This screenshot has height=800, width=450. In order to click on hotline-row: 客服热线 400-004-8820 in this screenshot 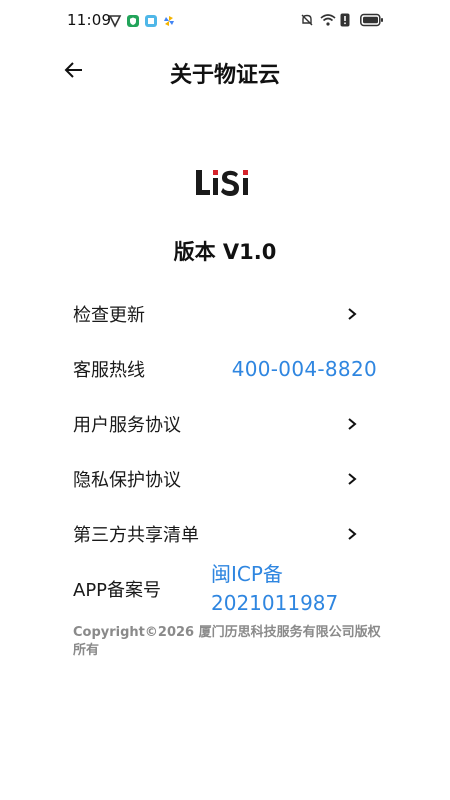, I will do `click(228, 369)`.